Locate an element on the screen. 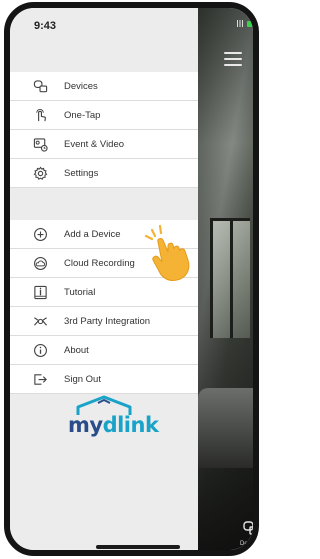 This screenshot has width=320, height=559. cloud-icon is located at coordinates (40, 263).